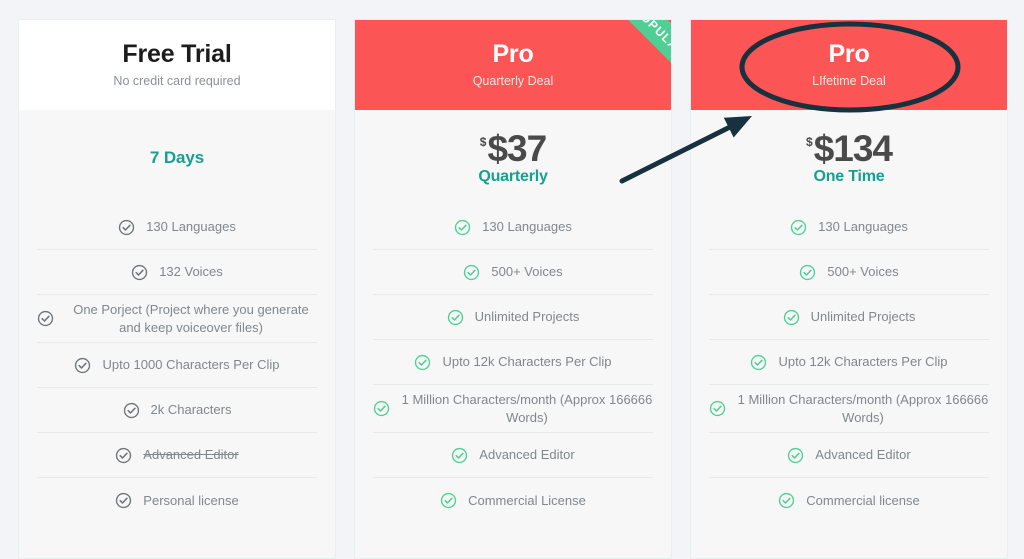 The image size is (1024, 559). I want to click on card-header-free-trial: Free Trial No credit card required, so click(177, 65).